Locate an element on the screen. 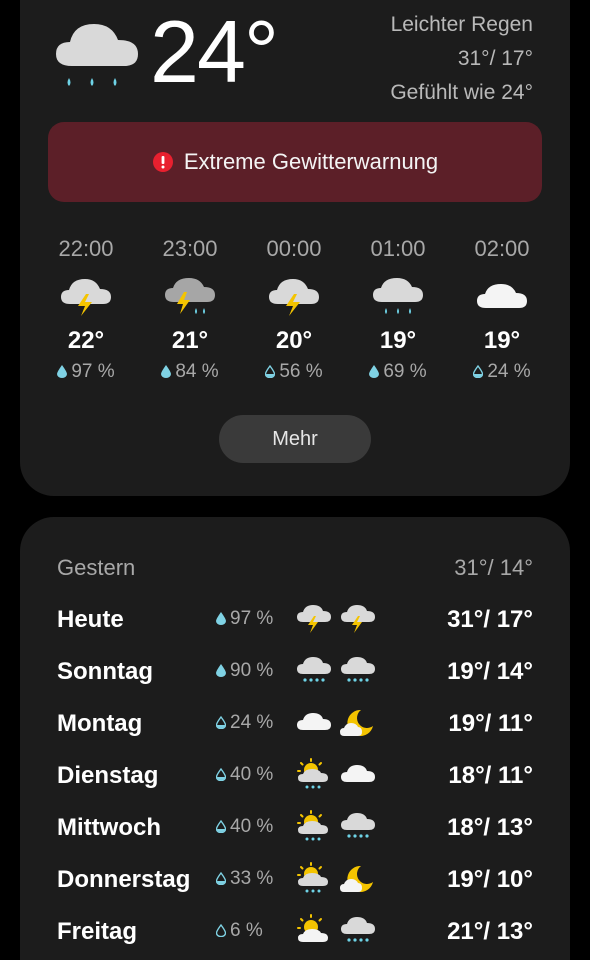  hourly-item: 23:00 21° 84 % is located at coordinates (190, 309).